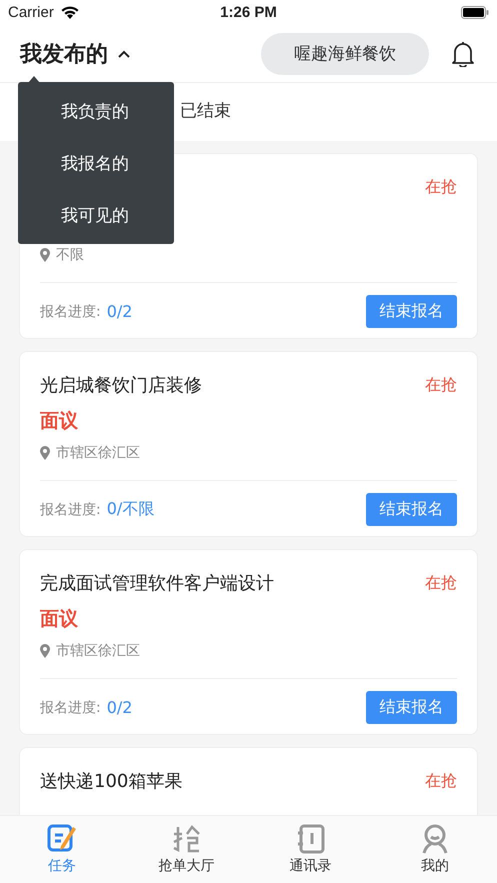 This screenshot has width=497, height=883. Describe the element at coordinates (70, 13) in the screenshot. I see `wifi-icon` at that location.